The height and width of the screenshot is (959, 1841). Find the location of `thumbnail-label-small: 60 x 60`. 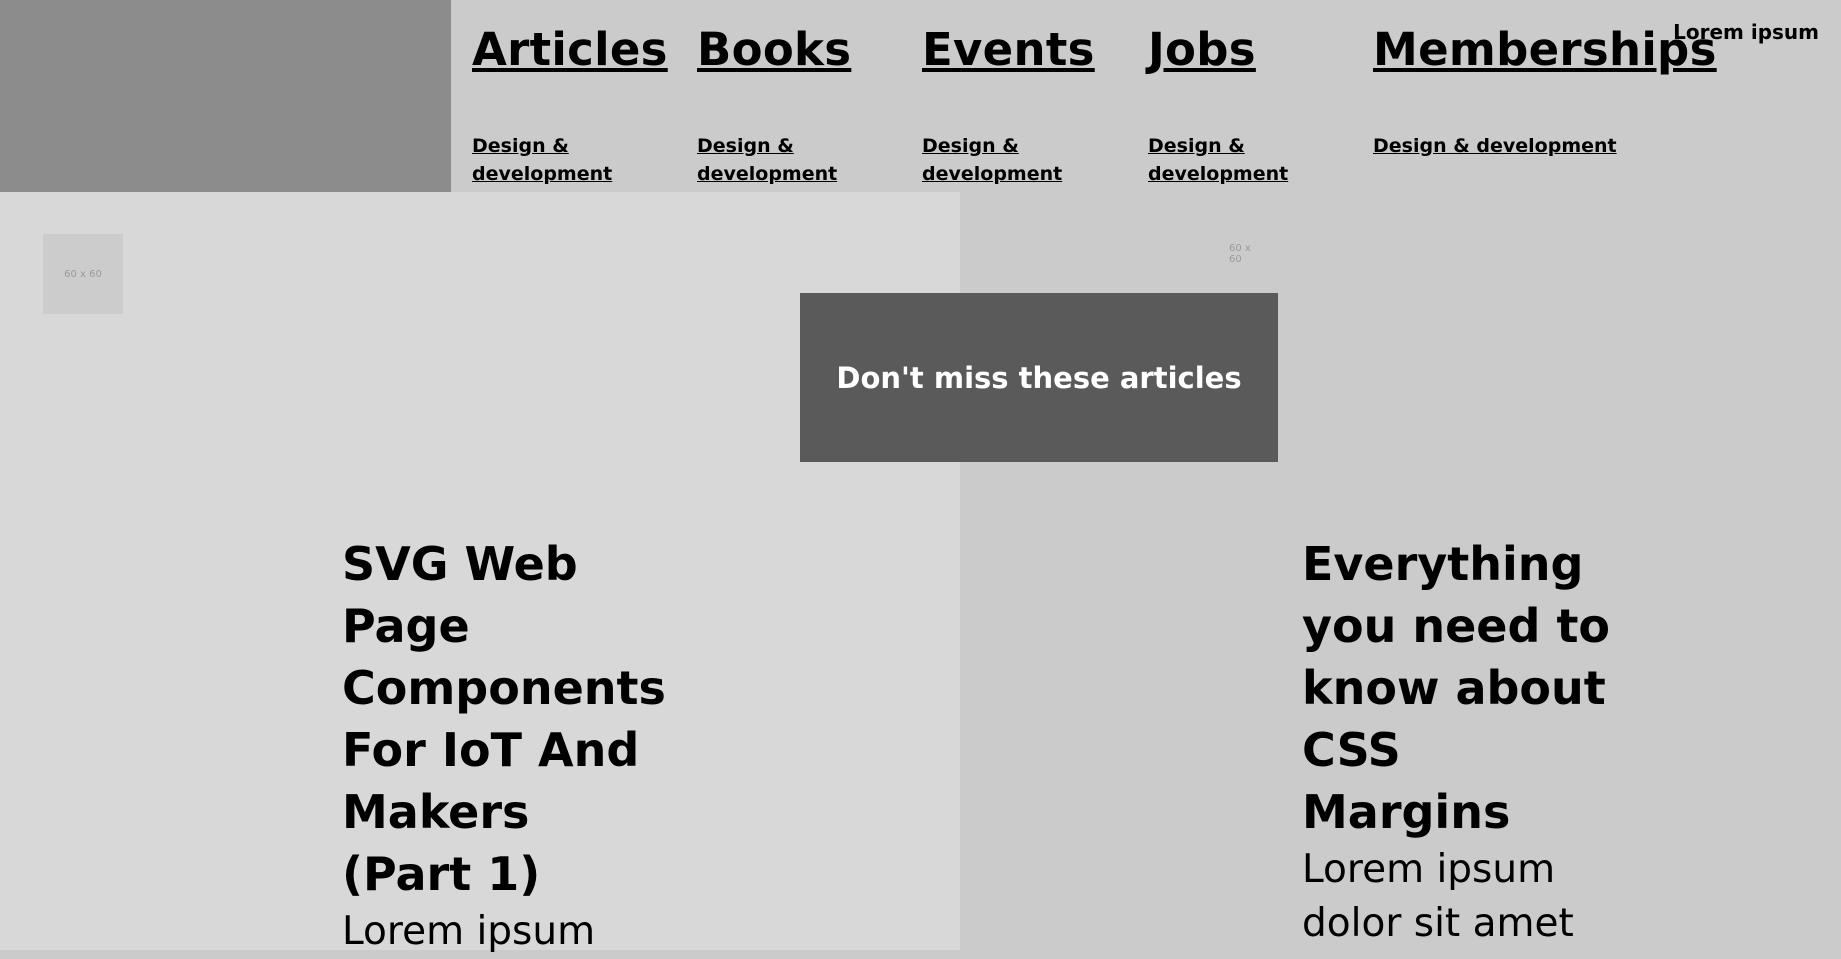

thumbnail-label-small: 60 x 60 is located at coordinates (1240, 254).